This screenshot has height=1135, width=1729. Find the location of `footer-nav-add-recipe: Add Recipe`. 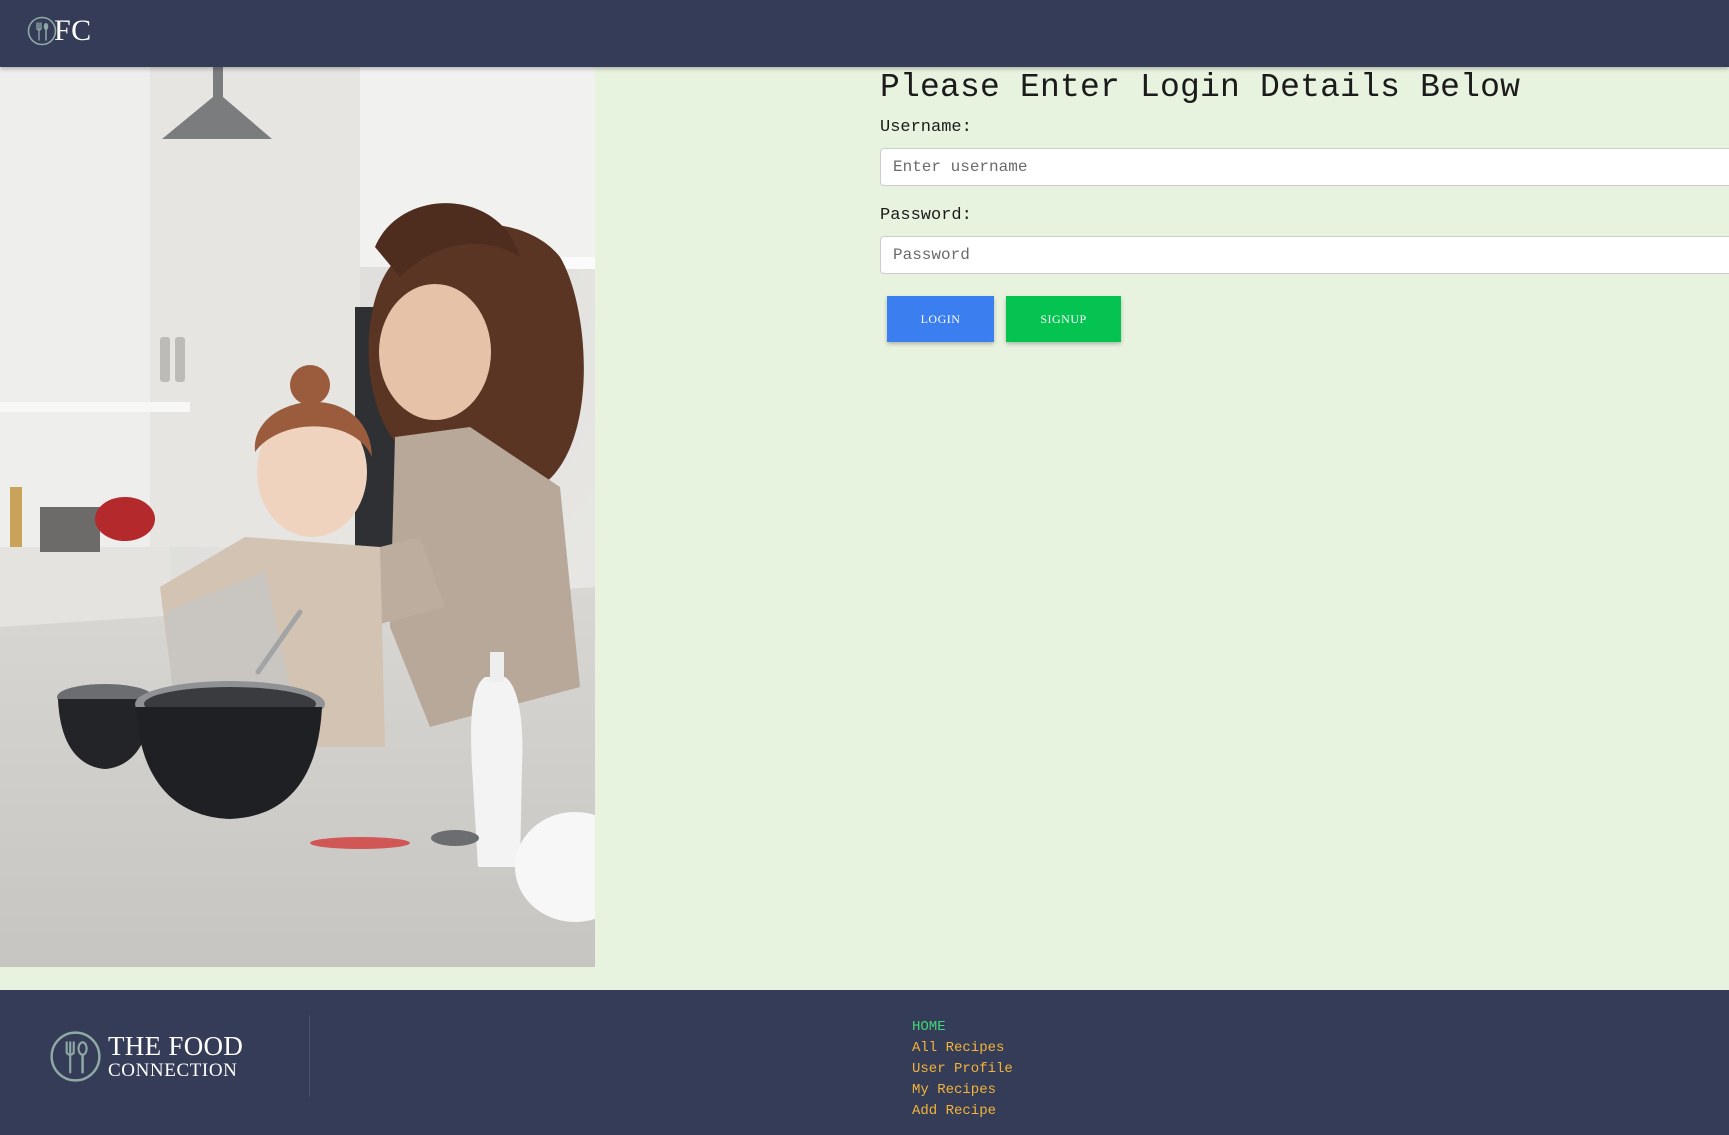

footer-nav-add-recipe: Add Recipe is located at coordinates (962, 1111).